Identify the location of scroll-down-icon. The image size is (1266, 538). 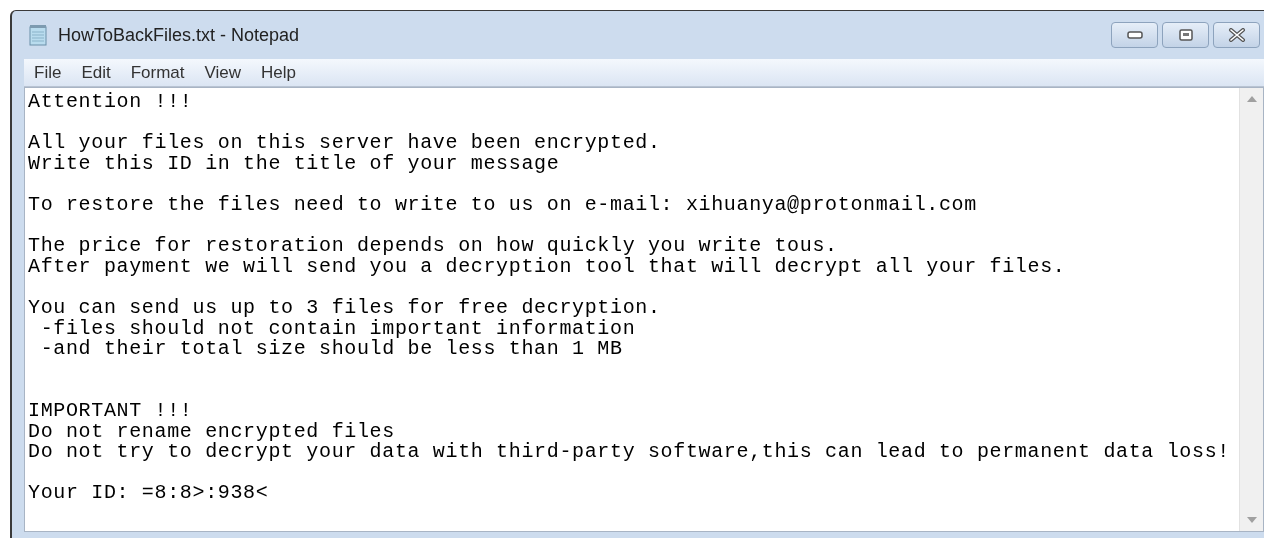
(1251, 520).